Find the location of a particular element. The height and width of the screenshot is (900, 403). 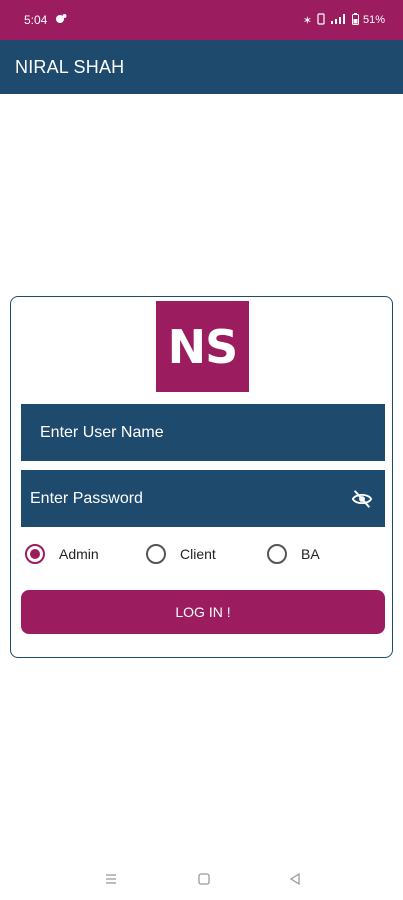

back-icon is located at coordinates (295, 880).